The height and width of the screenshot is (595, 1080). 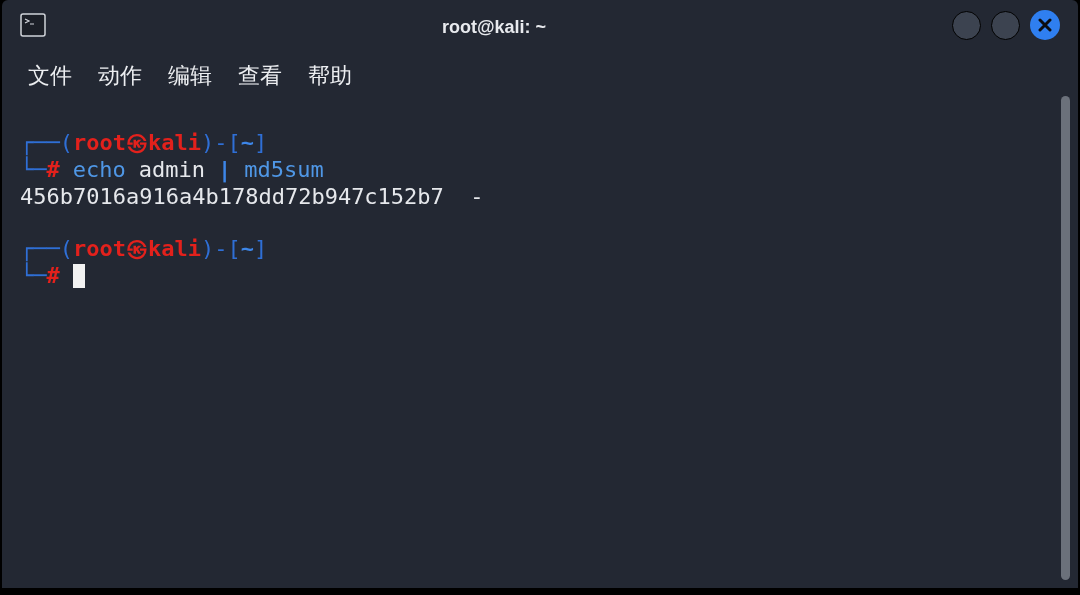 What do you see at coordinates (1005, 25) in the screenshot?
I see `maximize-button` at bounding box center [1005, 25].